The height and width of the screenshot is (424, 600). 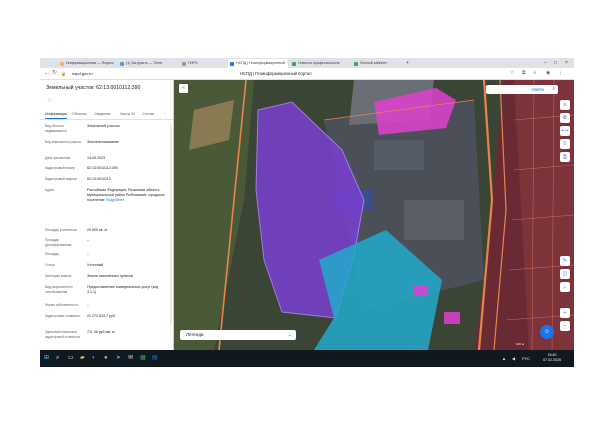 I want to click on page-title: НСПД | Геоинформационный портал, so click(x=276, y=73).